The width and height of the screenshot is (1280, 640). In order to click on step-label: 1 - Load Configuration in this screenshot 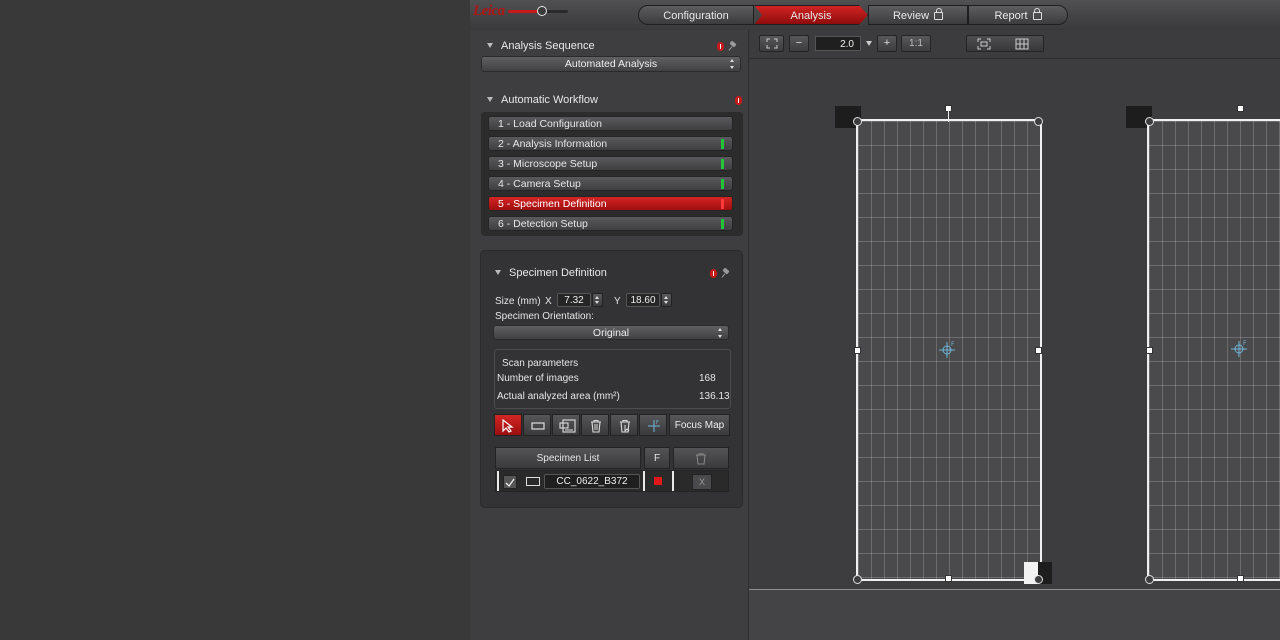, I will do `click(550, 124)`.